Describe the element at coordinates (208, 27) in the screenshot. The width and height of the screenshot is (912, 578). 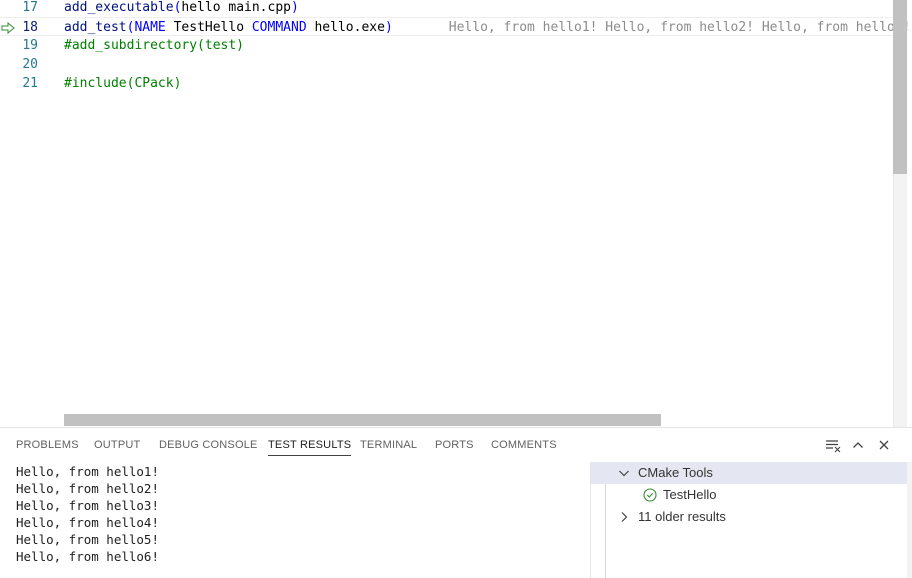
I see `code-token: TestHello` at that location.